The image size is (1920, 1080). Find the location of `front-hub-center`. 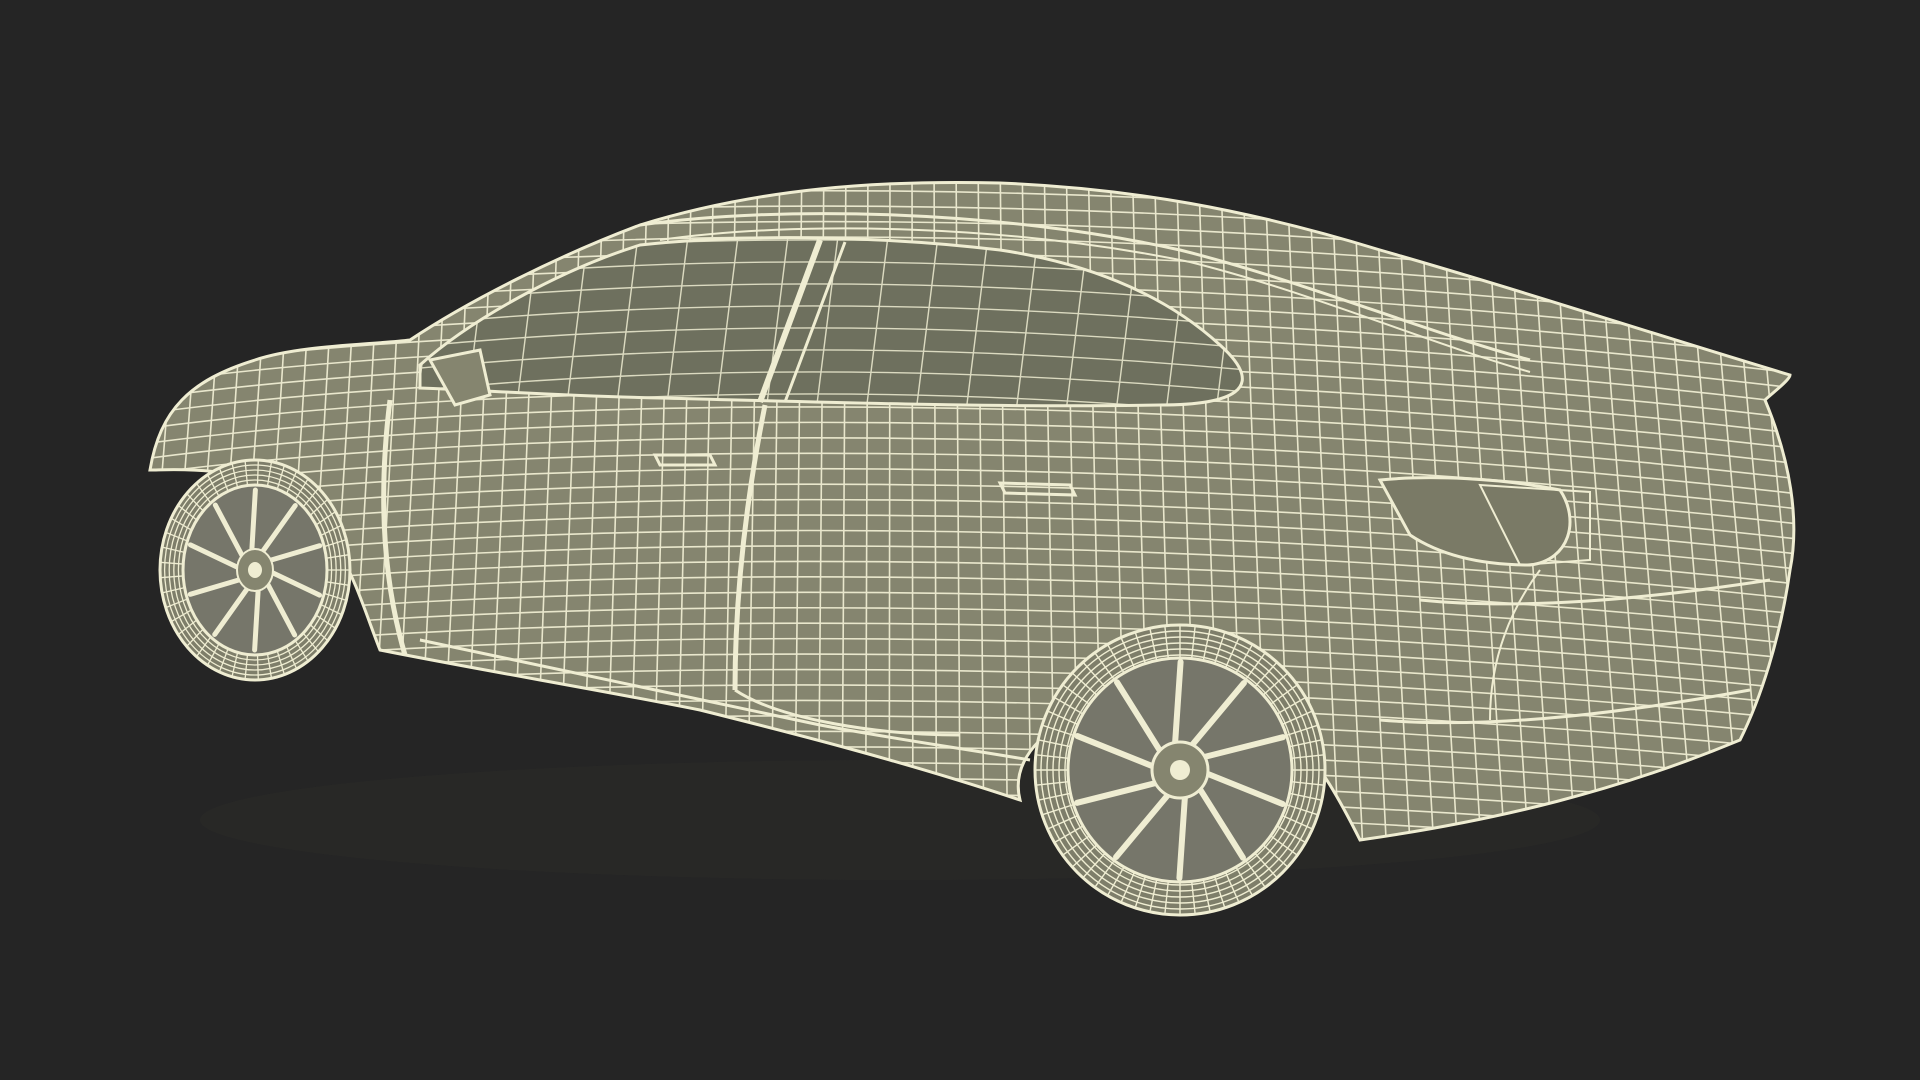

front-hub-center is located at coordinates (255, 570).